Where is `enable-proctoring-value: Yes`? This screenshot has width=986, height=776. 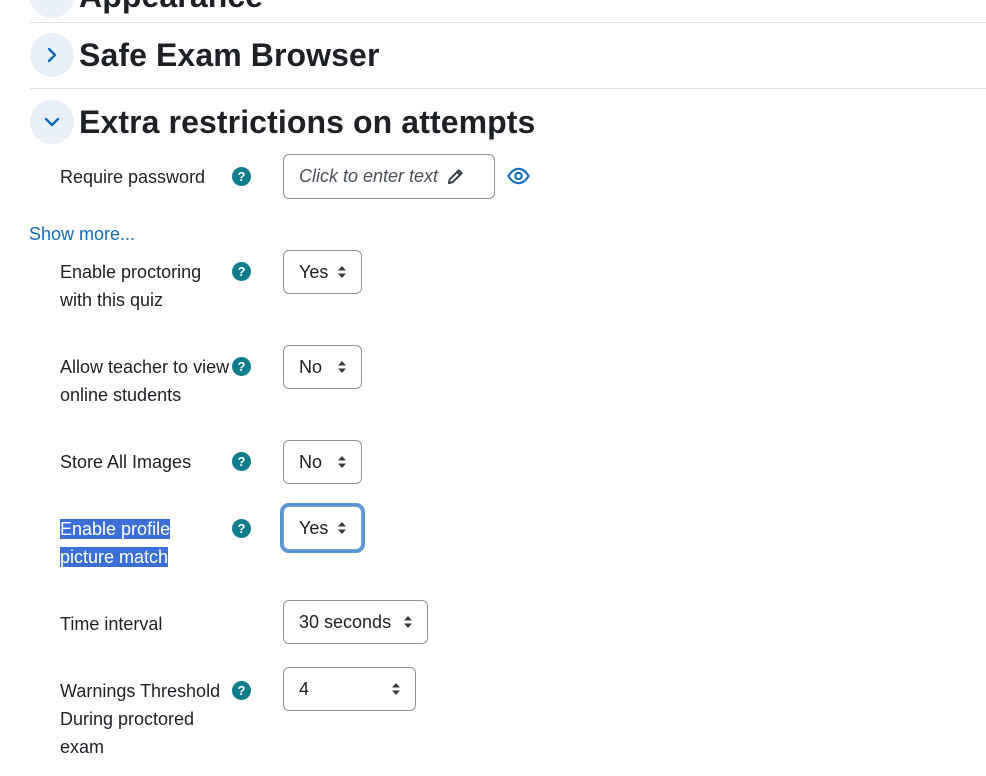
enable-proctoring-value: Yes is located at coordinates (314, 271).